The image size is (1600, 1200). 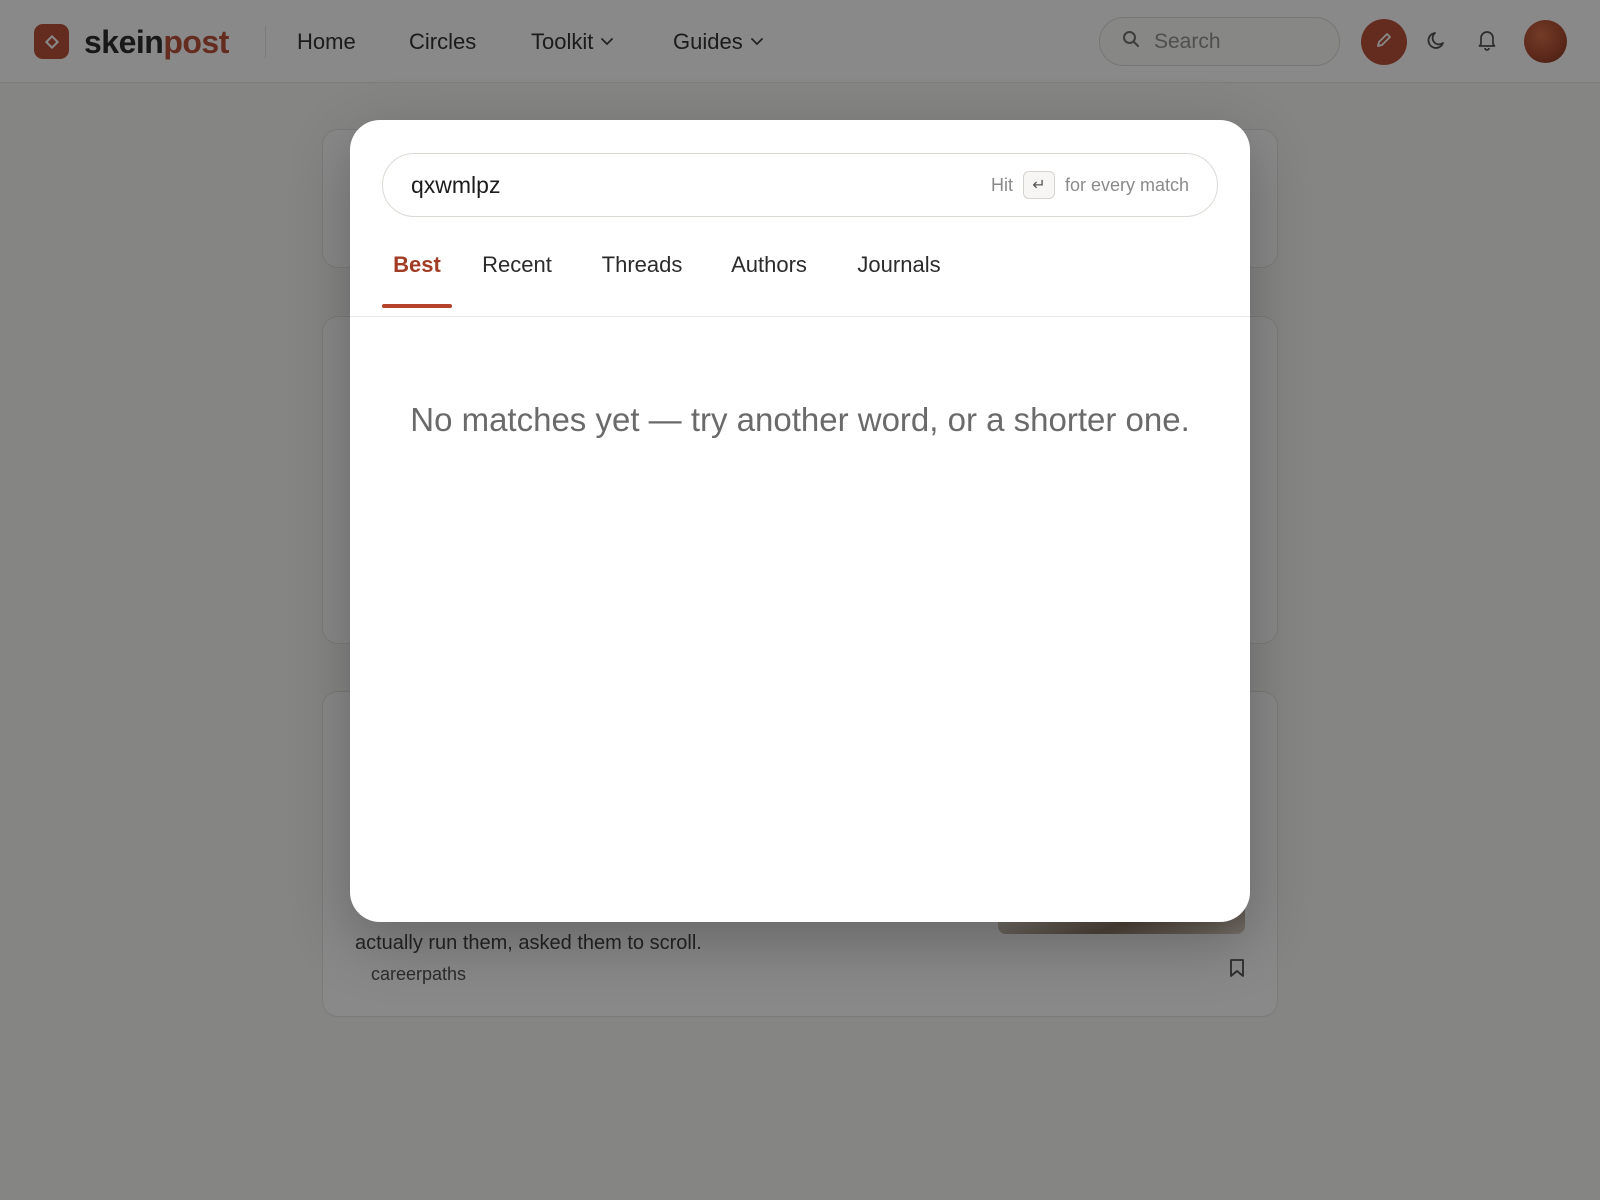 I want to click on hint-suffix: for every match, so click(x=1126, y=184).